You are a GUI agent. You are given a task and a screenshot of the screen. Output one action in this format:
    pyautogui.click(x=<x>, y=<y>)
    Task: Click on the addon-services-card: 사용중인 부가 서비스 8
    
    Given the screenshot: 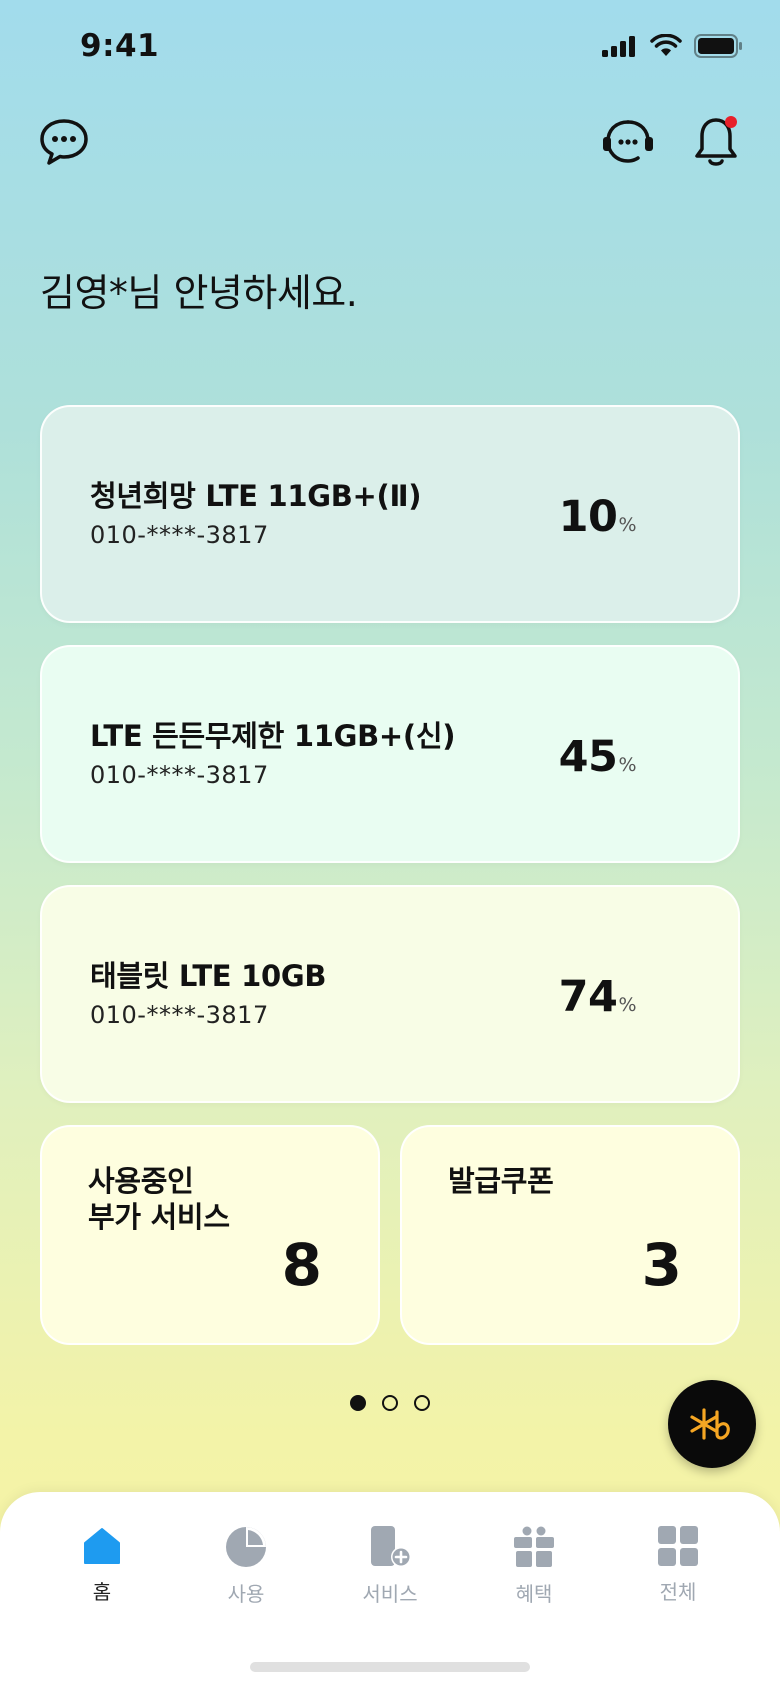 What is the action you would take?
    pyautogui.click(x=210, y=1235)
    